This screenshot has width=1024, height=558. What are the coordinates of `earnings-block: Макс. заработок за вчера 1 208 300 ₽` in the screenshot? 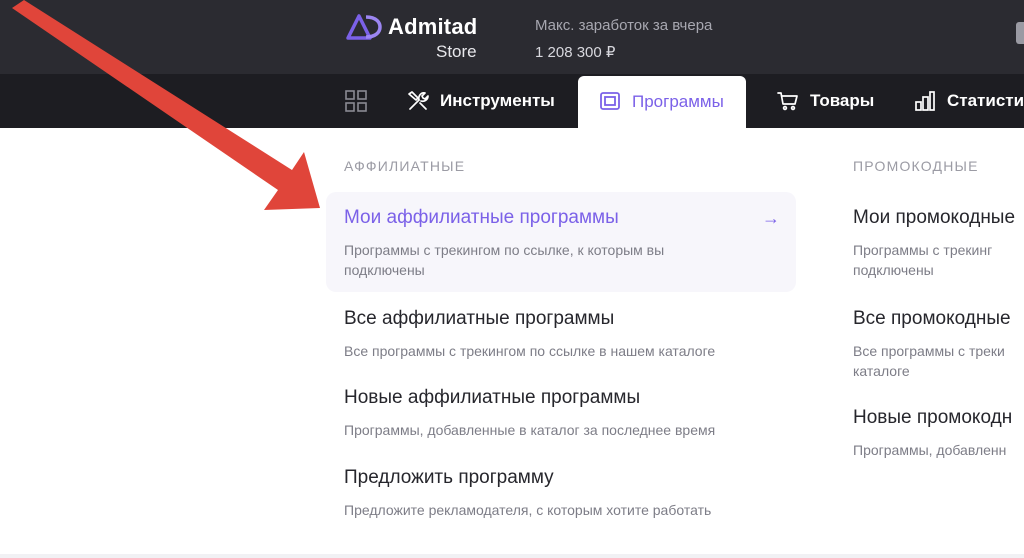 It's located at (623, 39).